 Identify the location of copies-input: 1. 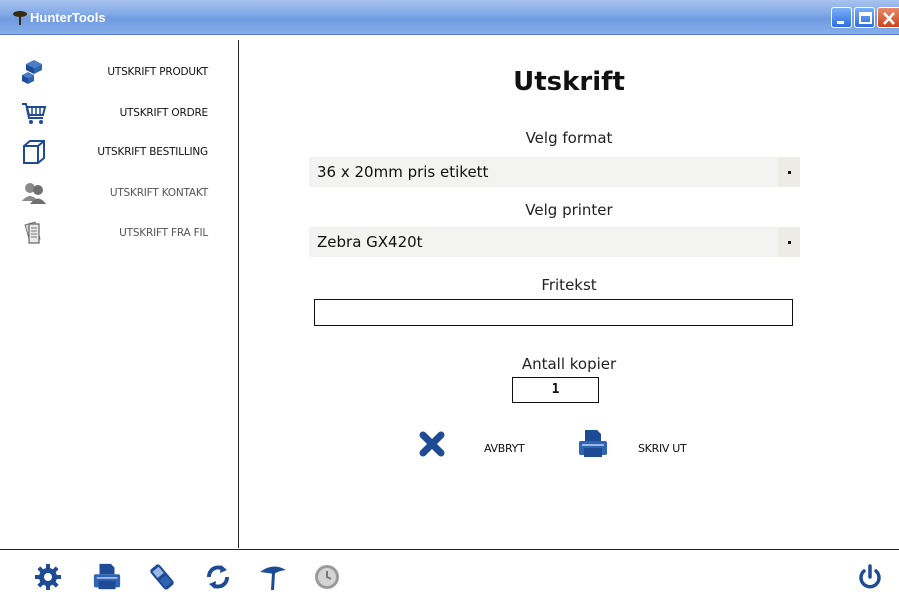
(555, 390).